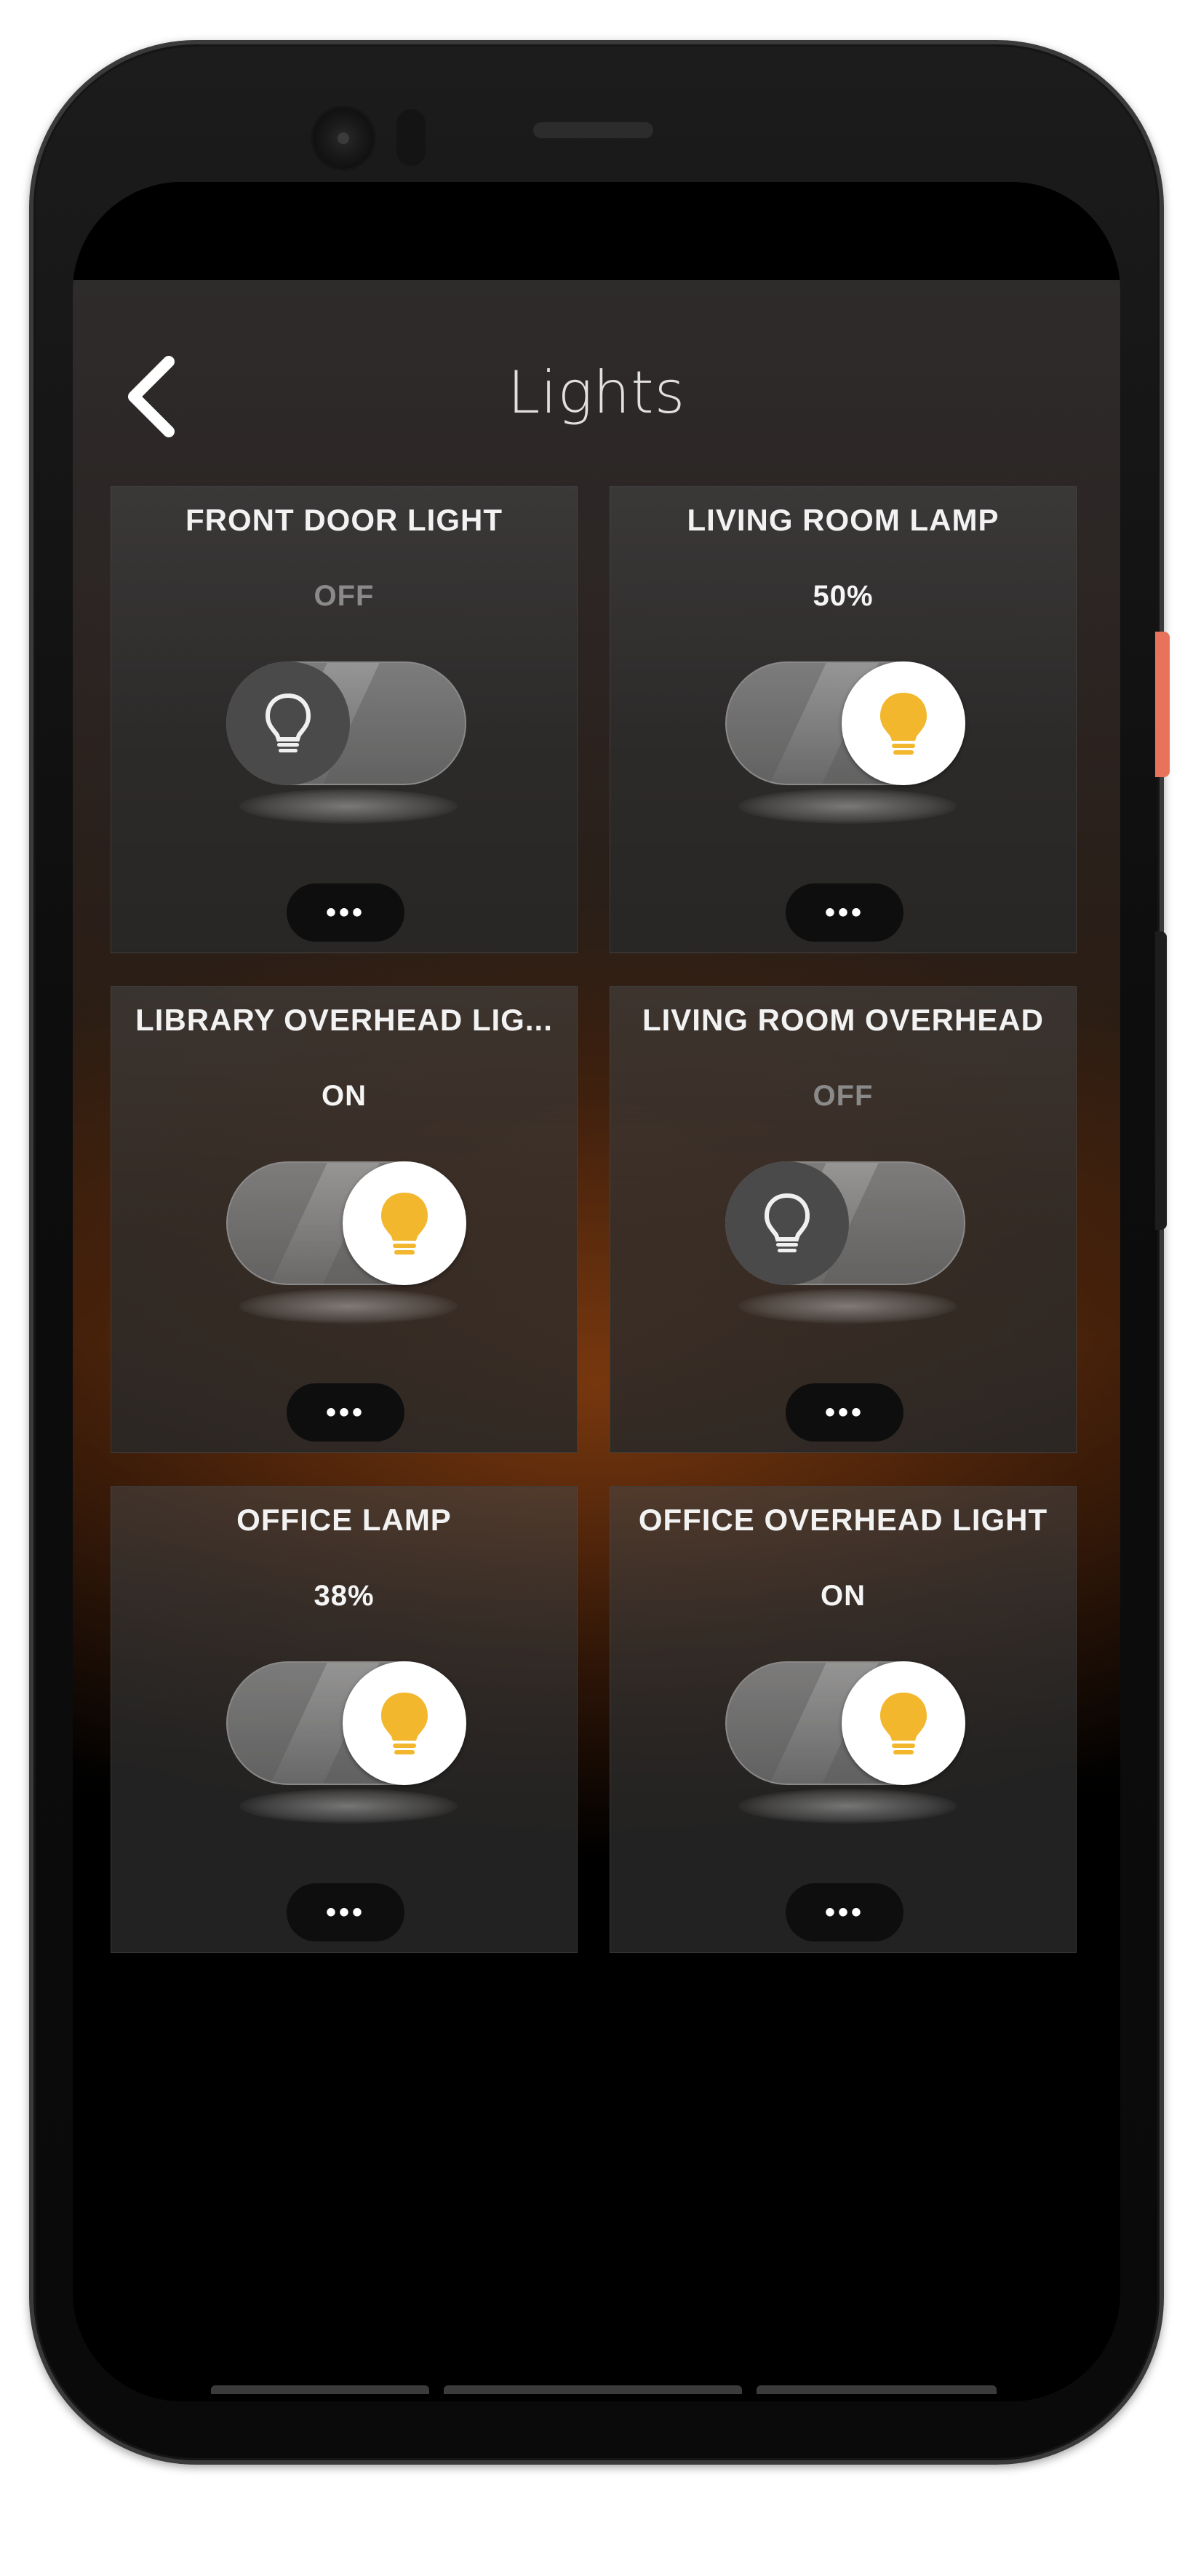  I want to click on light-card: LIVING ROOM LAMP 50% •••, so click(843, 719).